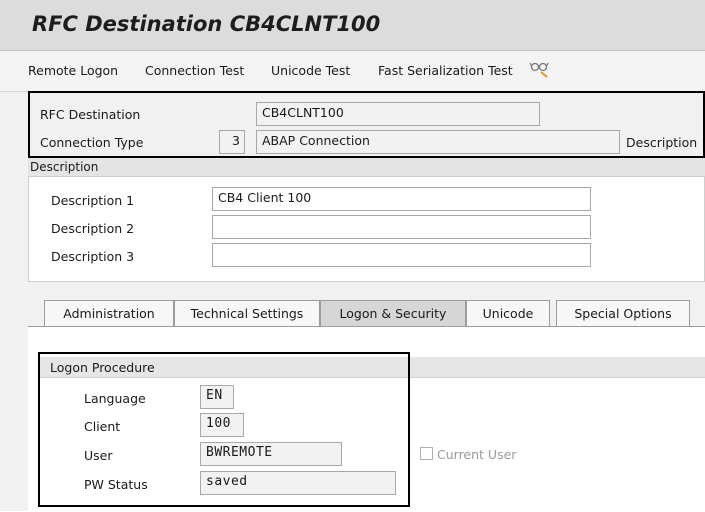  Describe the element at coordinates (64, 167) in the screenshot. I see `description-group-title: Description` at that location.